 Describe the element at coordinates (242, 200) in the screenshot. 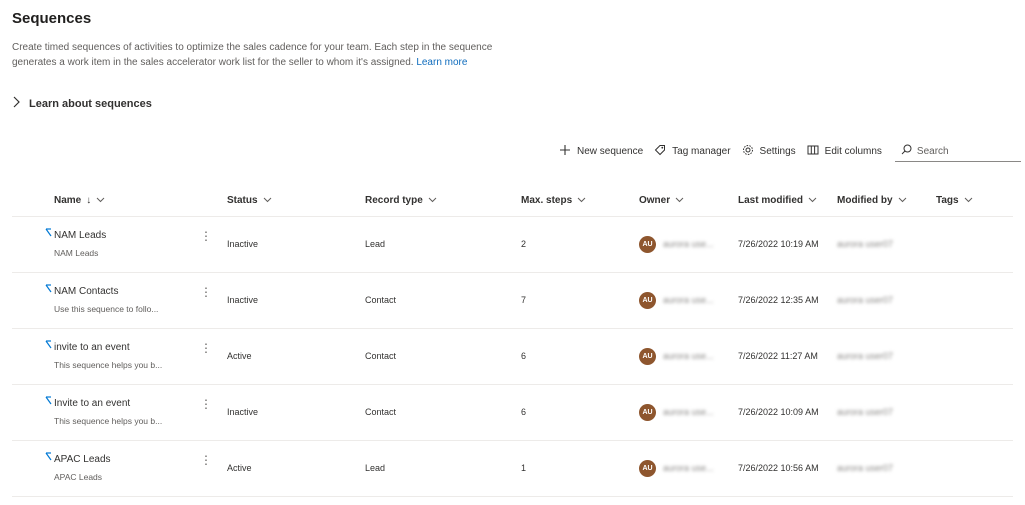

I see `column-header-label: Status` at that location.